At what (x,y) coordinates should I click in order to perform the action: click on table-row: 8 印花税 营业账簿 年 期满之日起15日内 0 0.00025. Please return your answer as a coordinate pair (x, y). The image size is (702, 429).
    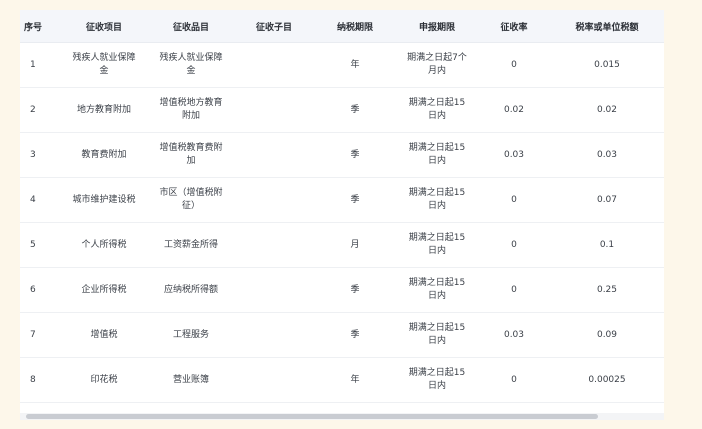
    Looking at the image, I should click on (342, 380).